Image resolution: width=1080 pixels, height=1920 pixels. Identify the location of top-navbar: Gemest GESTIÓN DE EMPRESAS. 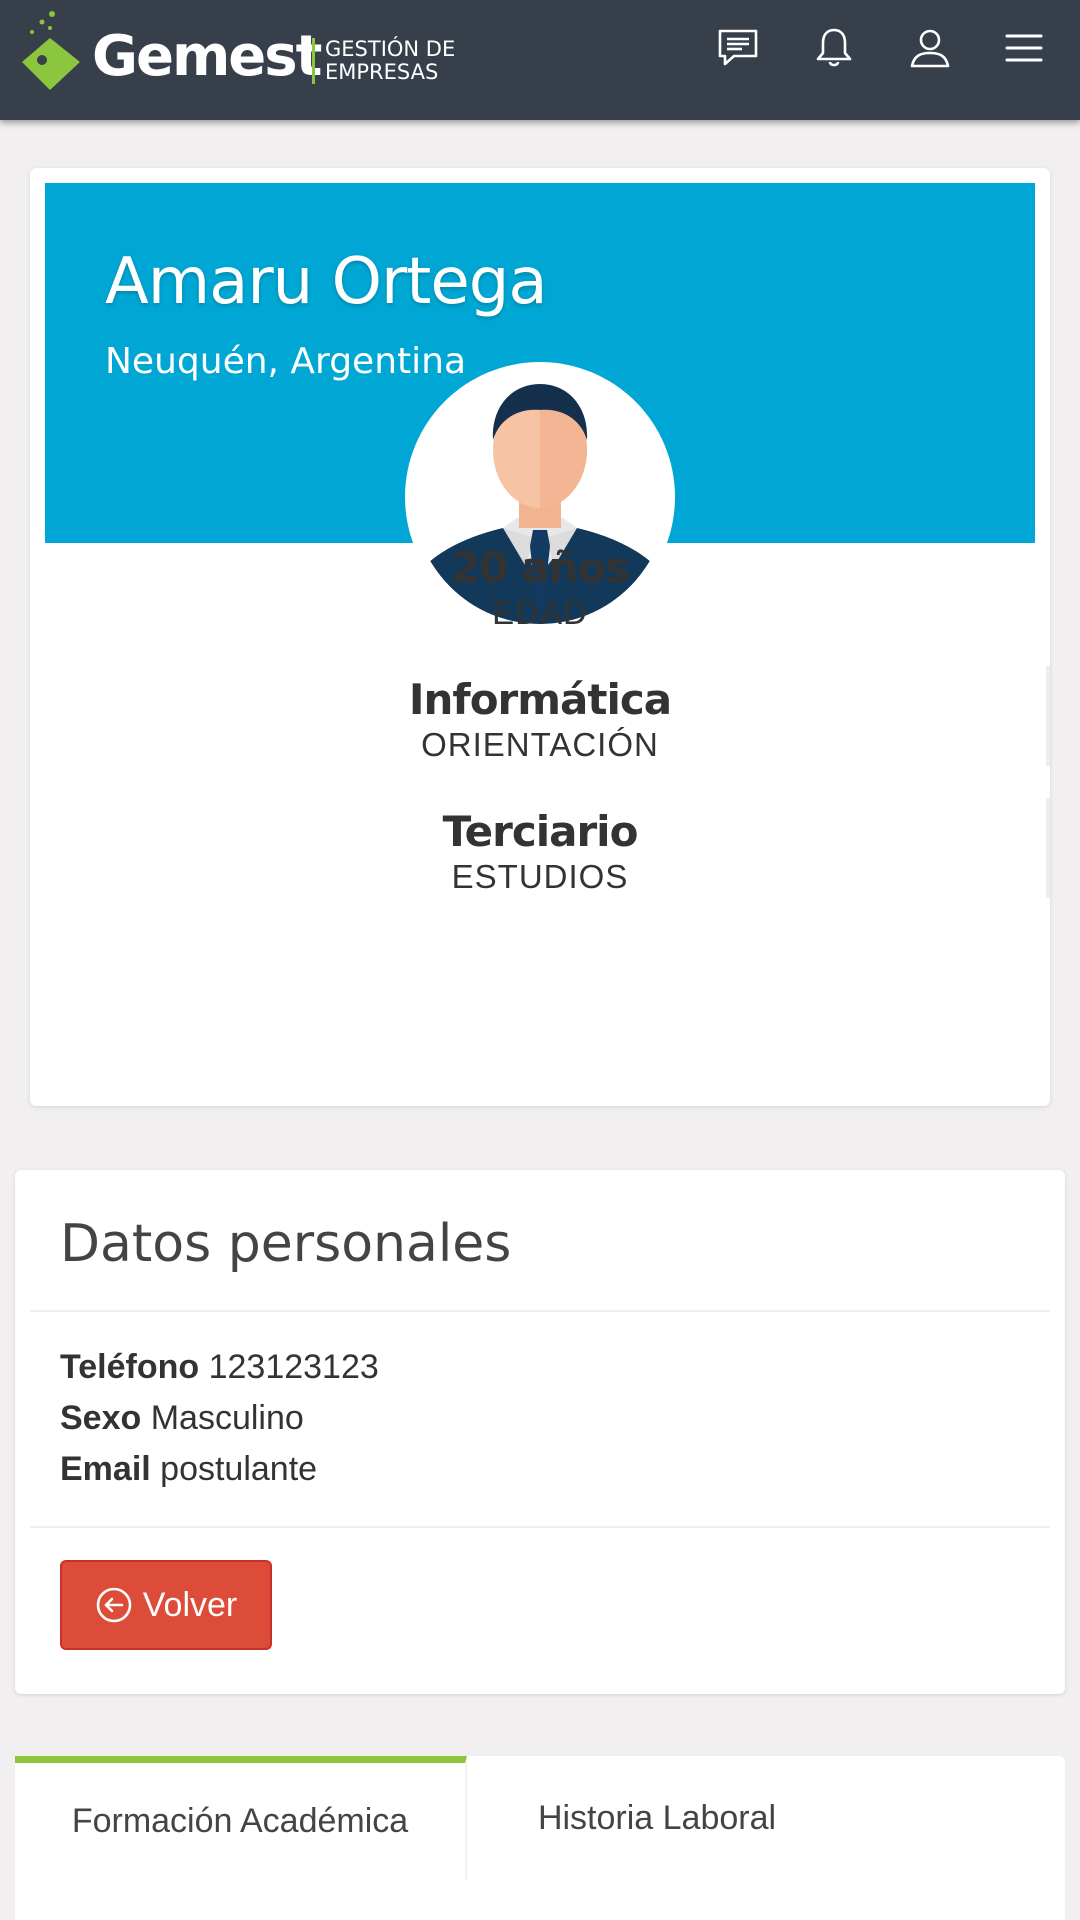
(540, 60).